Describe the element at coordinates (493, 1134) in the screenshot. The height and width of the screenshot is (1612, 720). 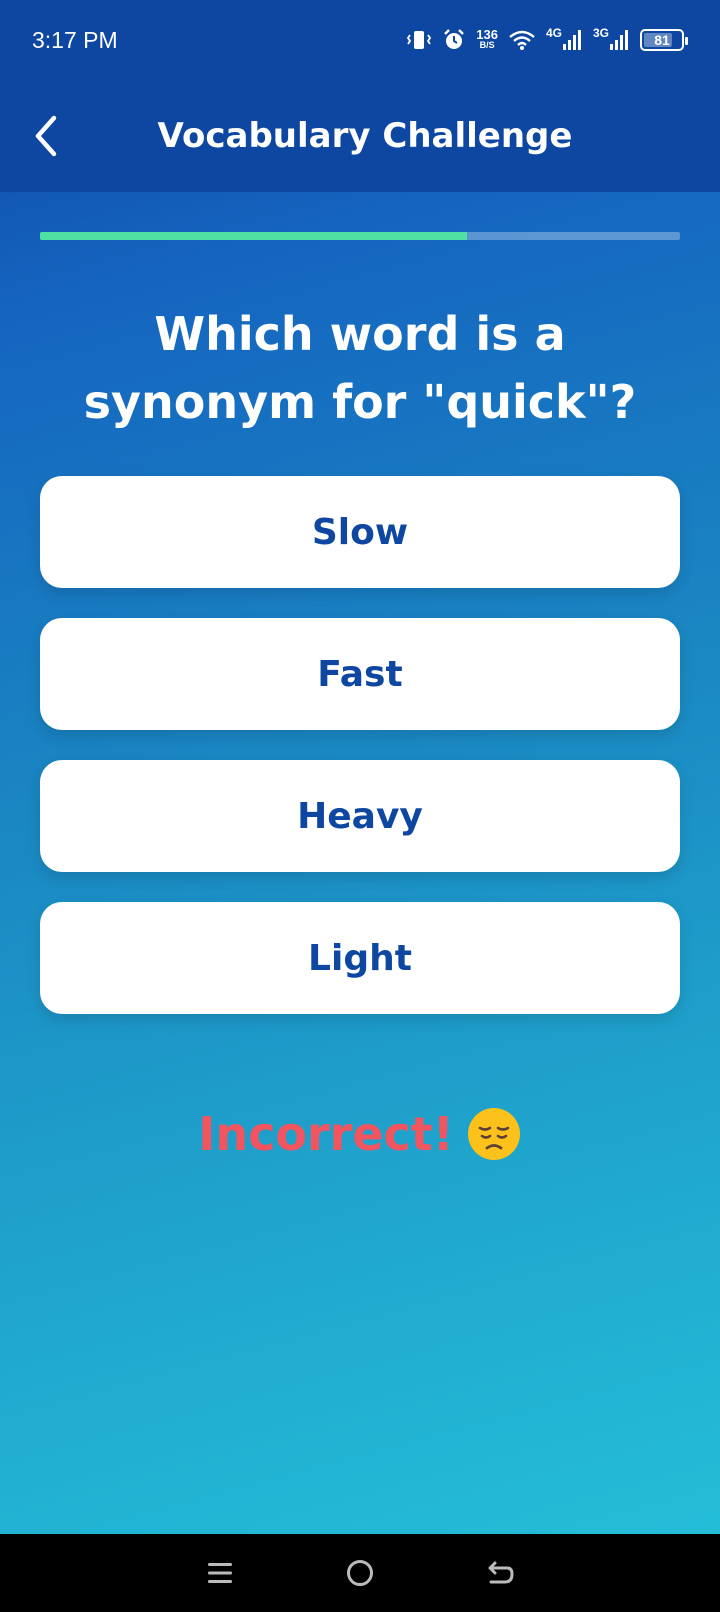
I see `pensive-face-icon` at that location.